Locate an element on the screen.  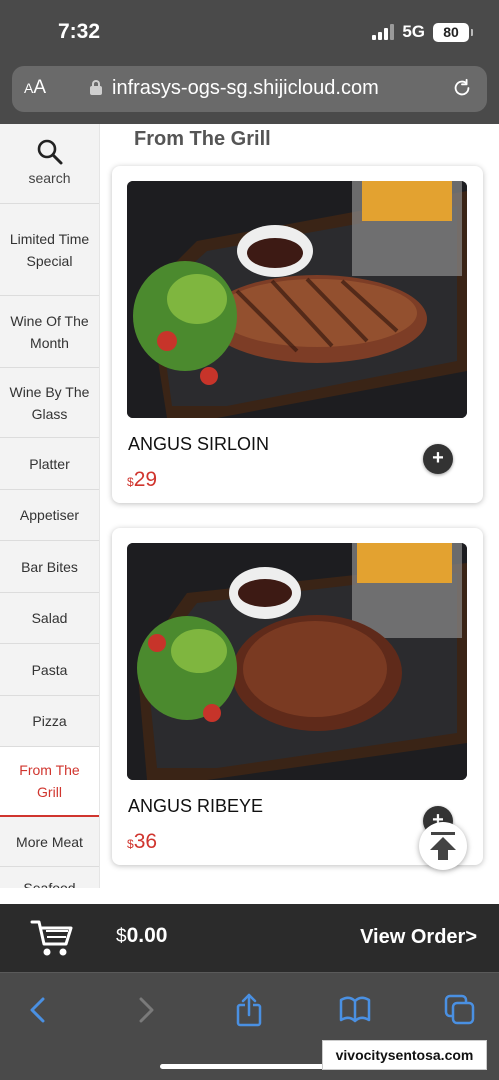
signal-icon is located at coordinates (383, 32).